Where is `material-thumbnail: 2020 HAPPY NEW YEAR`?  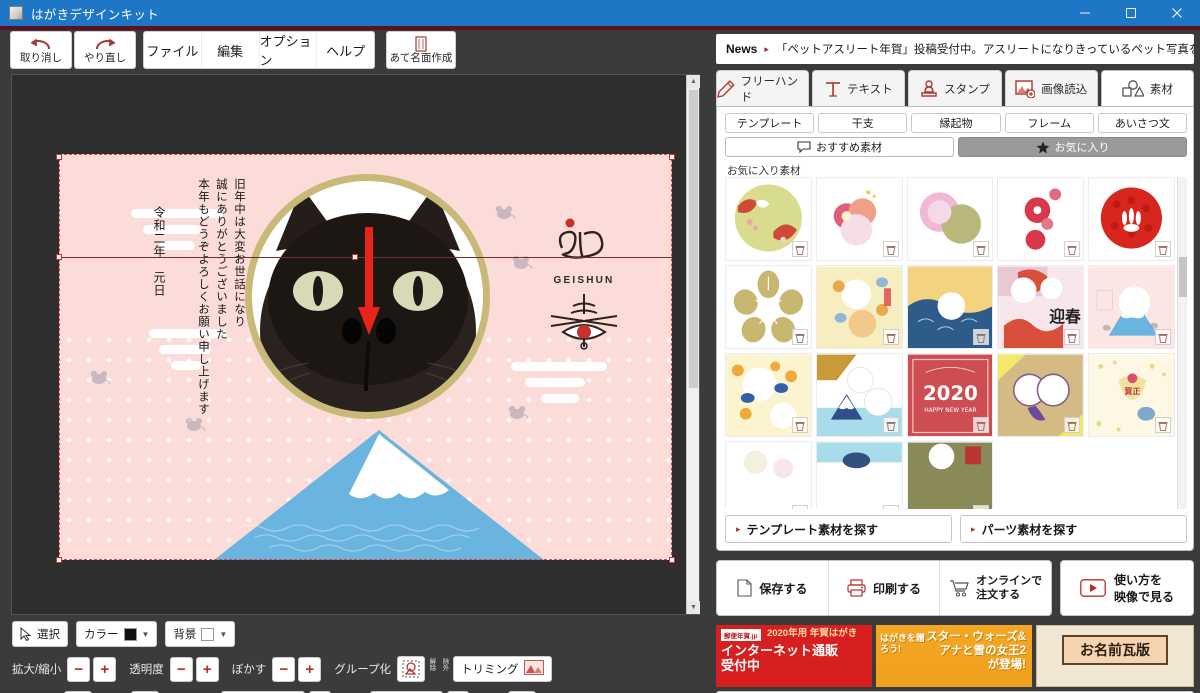 material-thumbnail: 2020 HAPPY NEW YEAR is located at coordinates (950, 395).